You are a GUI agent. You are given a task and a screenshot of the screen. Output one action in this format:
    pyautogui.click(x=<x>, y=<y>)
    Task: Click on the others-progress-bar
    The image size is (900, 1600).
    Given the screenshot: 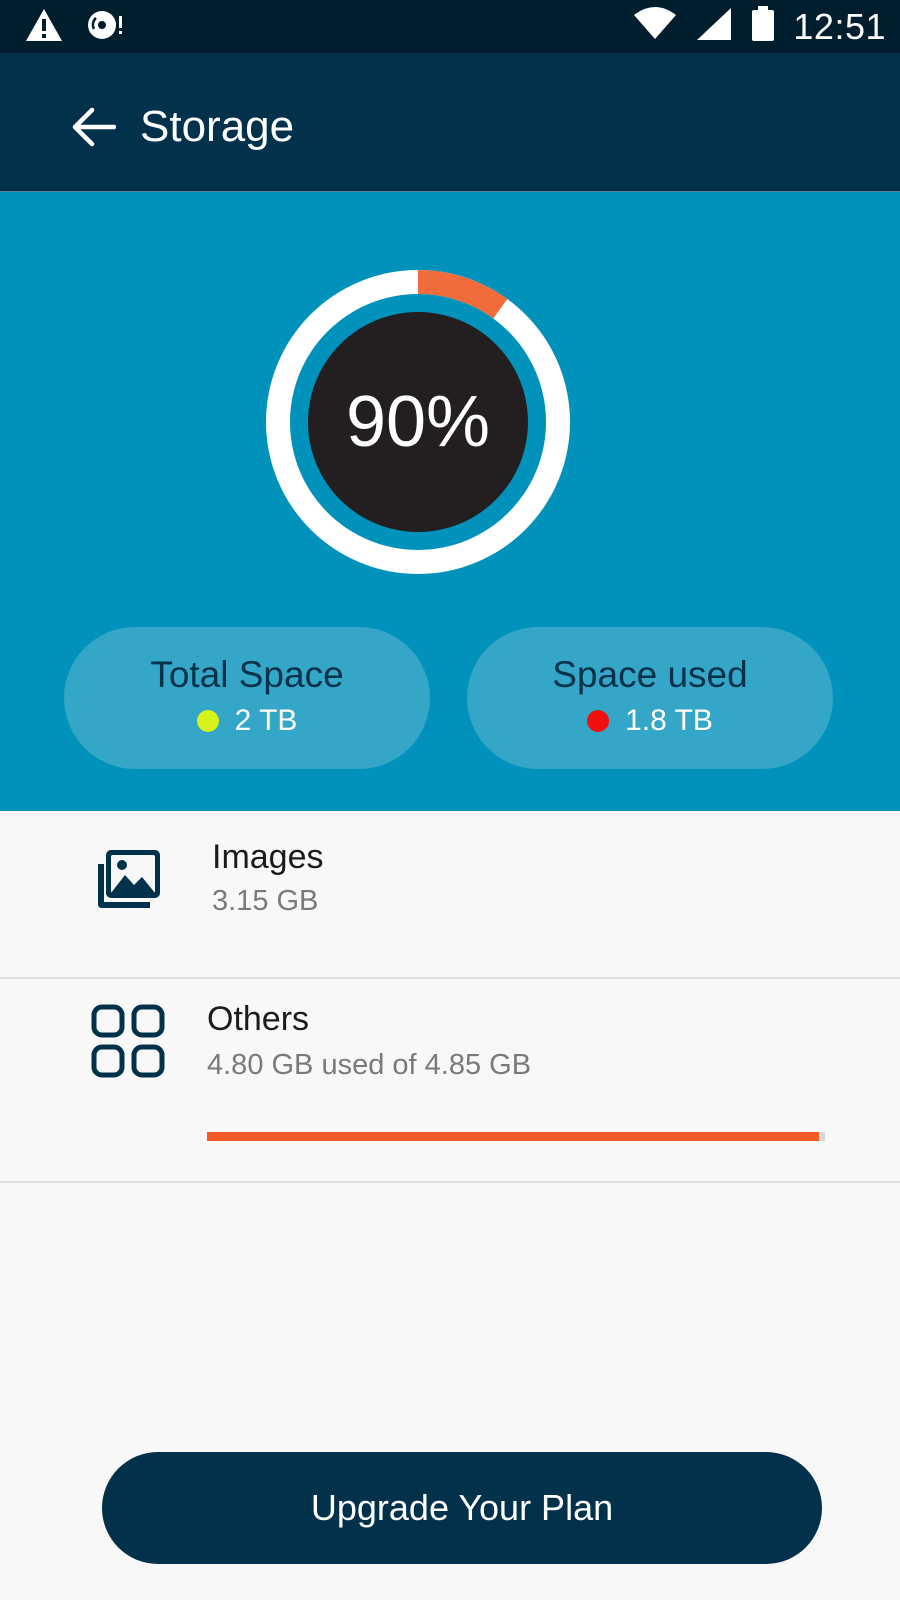 What is the action you would take?
    pyautogui.click(x=516, y=1136)
    